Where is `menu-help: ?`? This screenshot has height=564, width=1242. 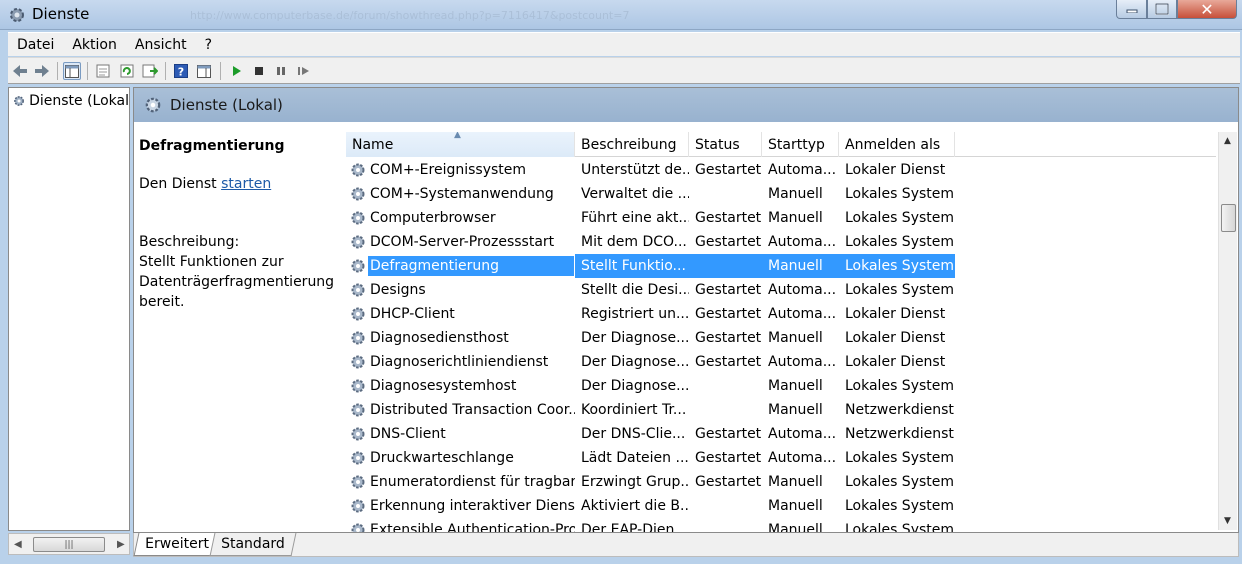 menu-help: ? is located at coordinates (208, 45).